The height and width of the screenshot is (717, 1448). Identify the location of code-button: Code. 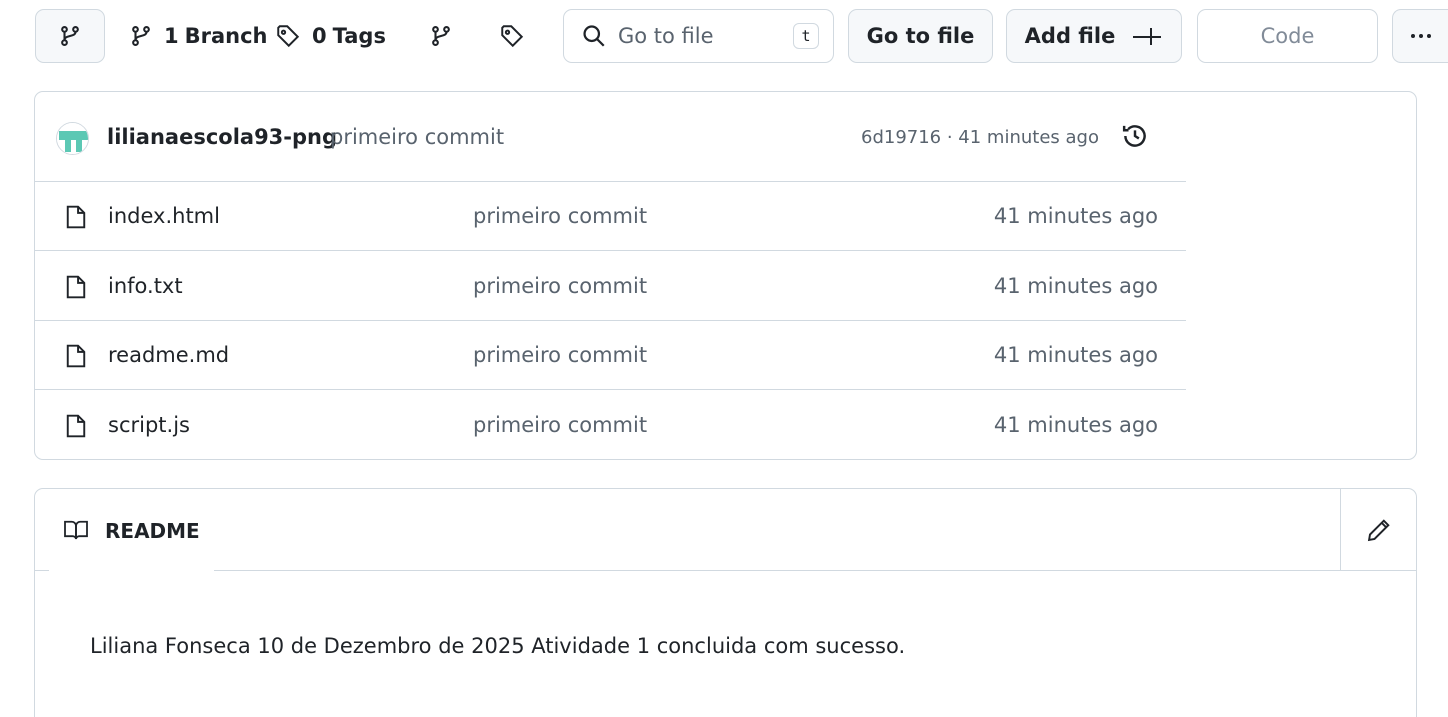
(1287, 36).